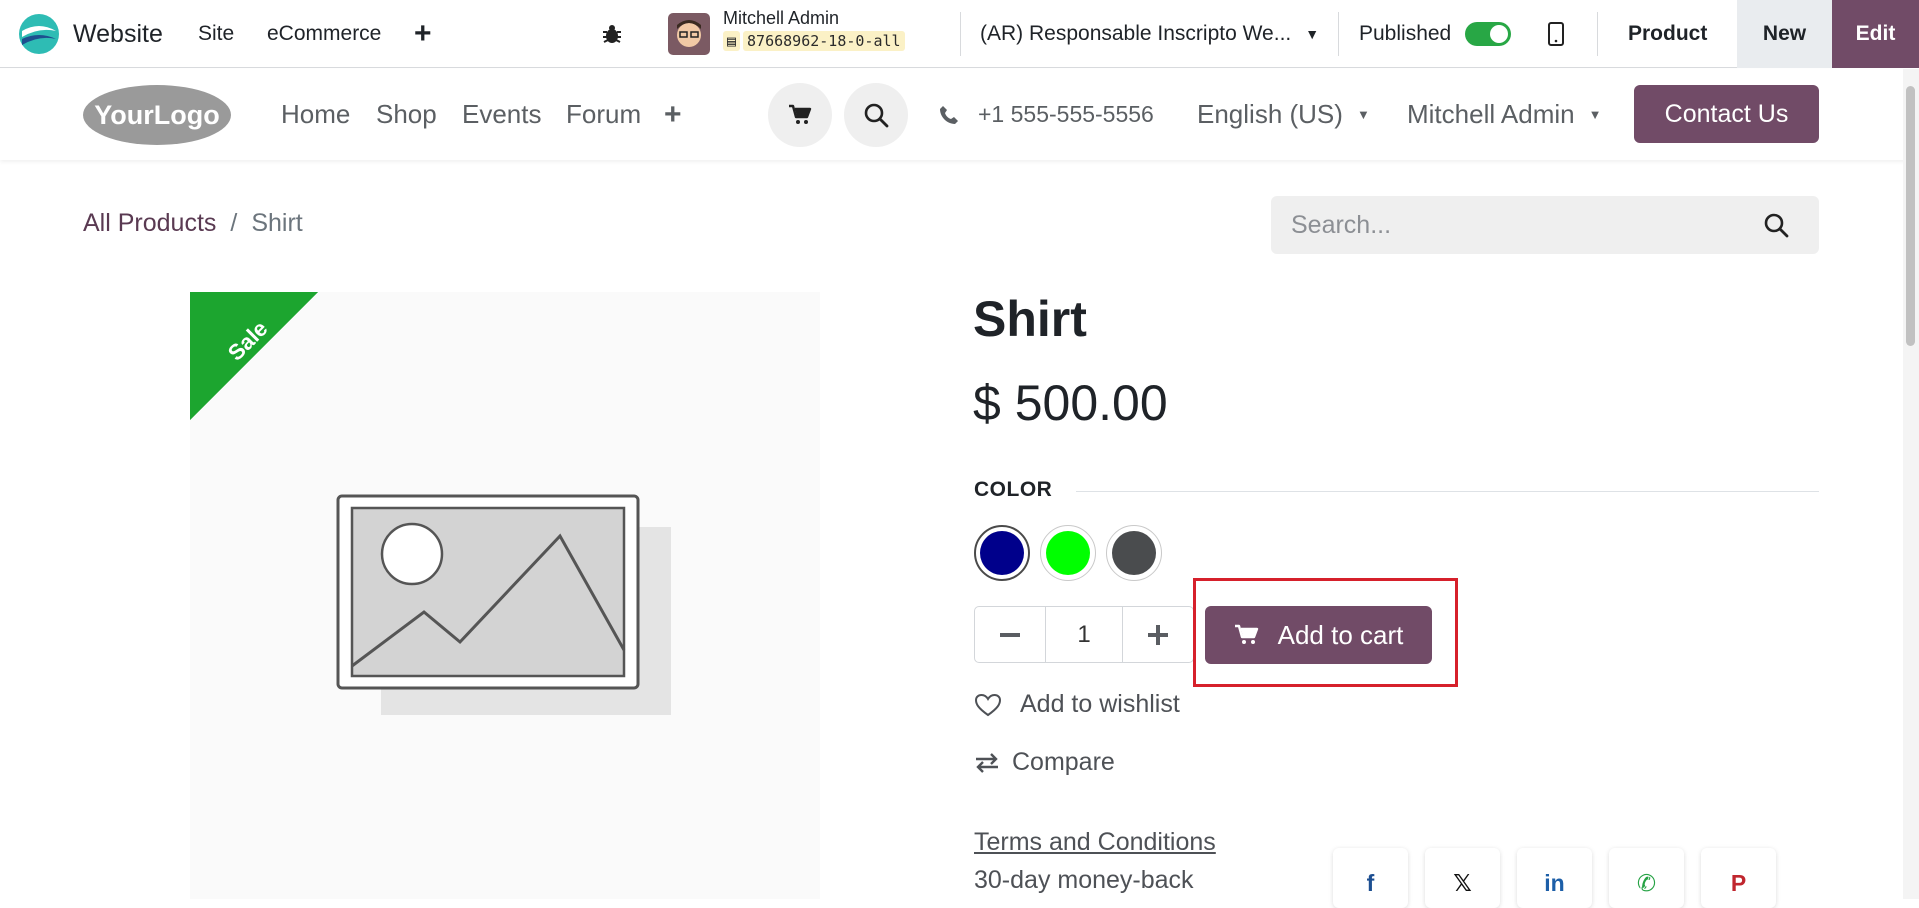 The width and height of the screenshot is (1919, 908). Describe the element at coordinates (1646, 883) in the screenshot. I see `whatsapp-icon: ✆` at that location.